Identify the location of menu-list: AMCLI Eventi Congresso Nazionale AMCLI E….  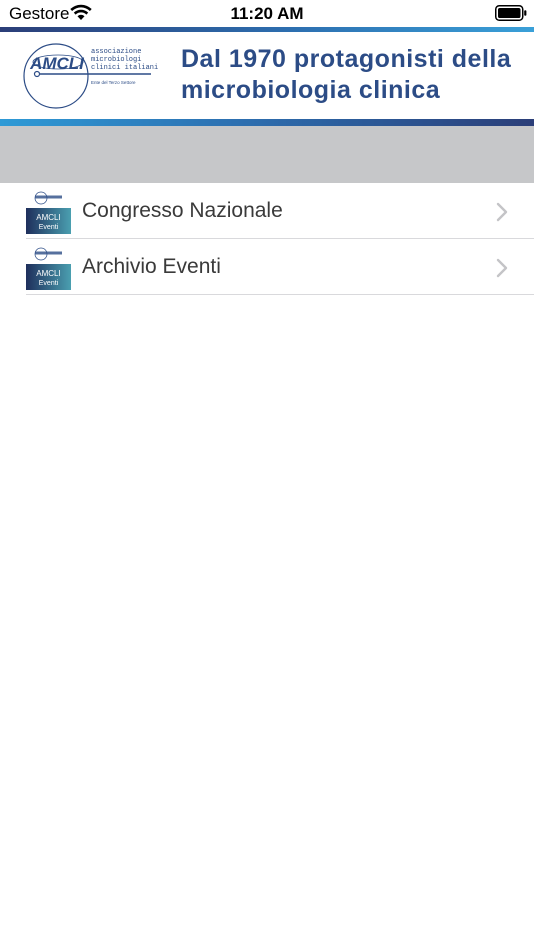
(267, 239).